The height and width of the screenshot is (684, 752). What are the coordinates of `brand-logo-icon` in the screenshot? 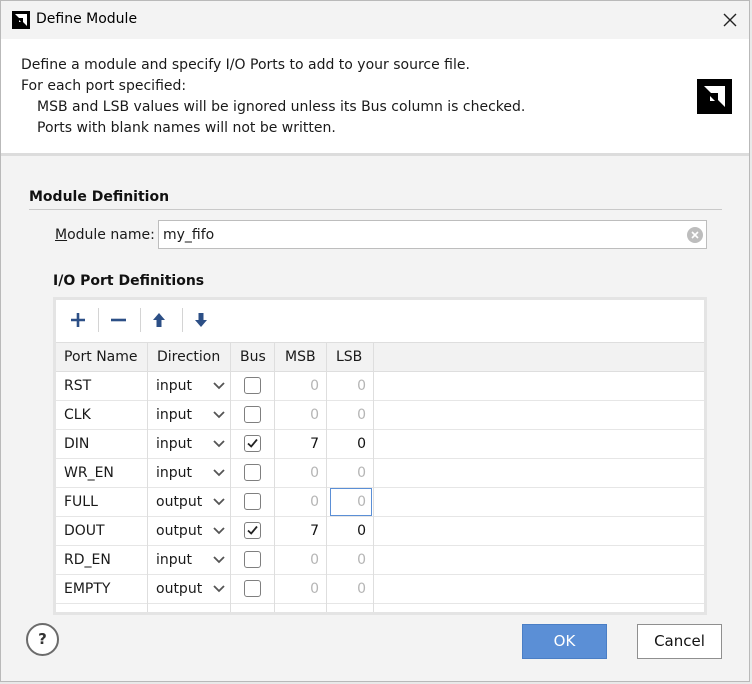 It's located at (714, 96).